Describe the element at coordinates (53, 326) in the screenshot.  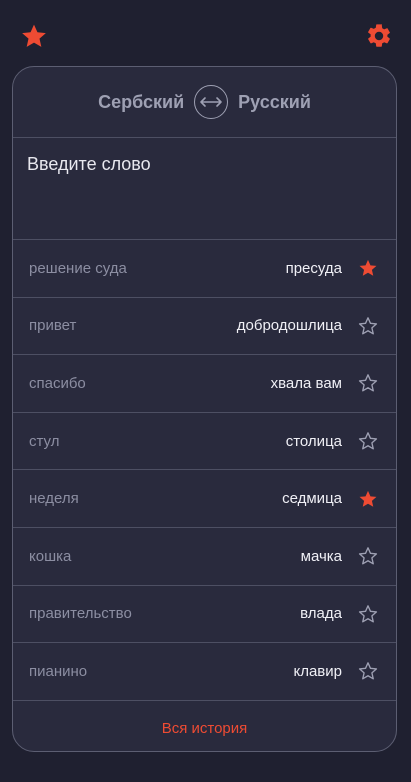
I see `history-source-word: привет` at that location.